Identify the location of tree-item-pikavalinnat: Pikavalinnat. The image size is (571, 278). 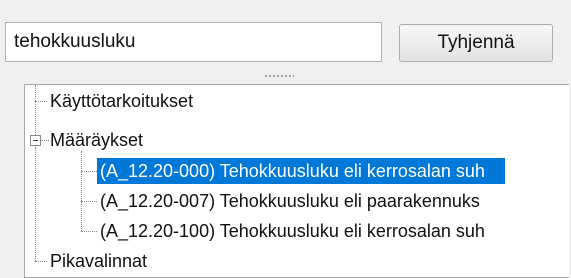
(98, 261).